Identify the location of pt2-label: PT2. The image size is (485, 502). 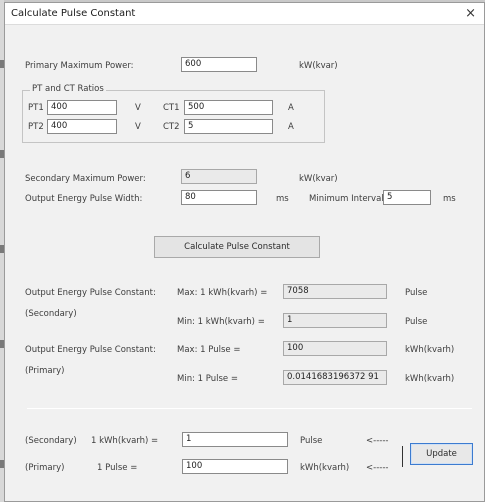
(36, 127).